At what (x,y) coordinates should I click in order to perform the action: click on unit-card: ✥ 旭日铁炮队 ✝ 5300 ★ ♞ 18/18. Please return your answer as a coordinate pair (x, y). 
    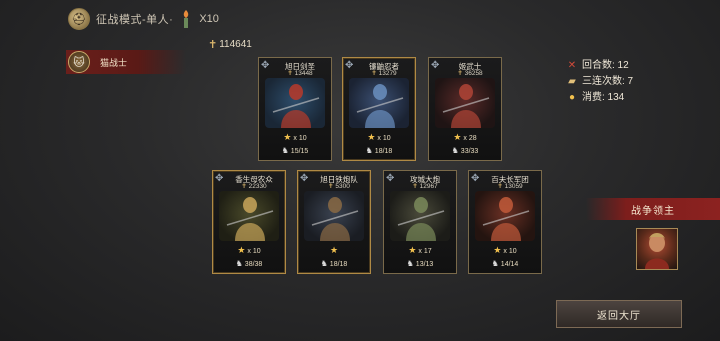
    Looking at the image, I should click on (334, 222).